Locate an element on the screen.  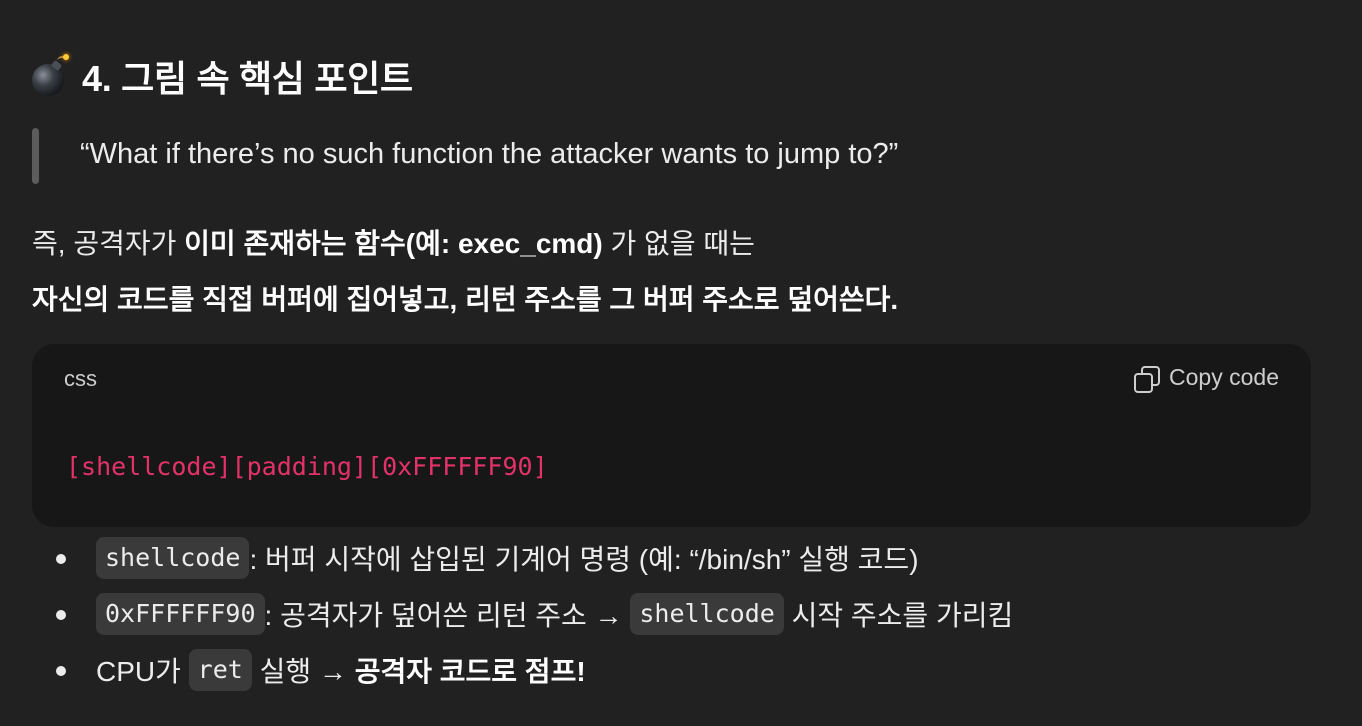
paragraph-1: 즉, 공격자가 이미 존재하는 함수(예: exec_cmd) 가 없을 때는 is located at coordinates (393, 244).